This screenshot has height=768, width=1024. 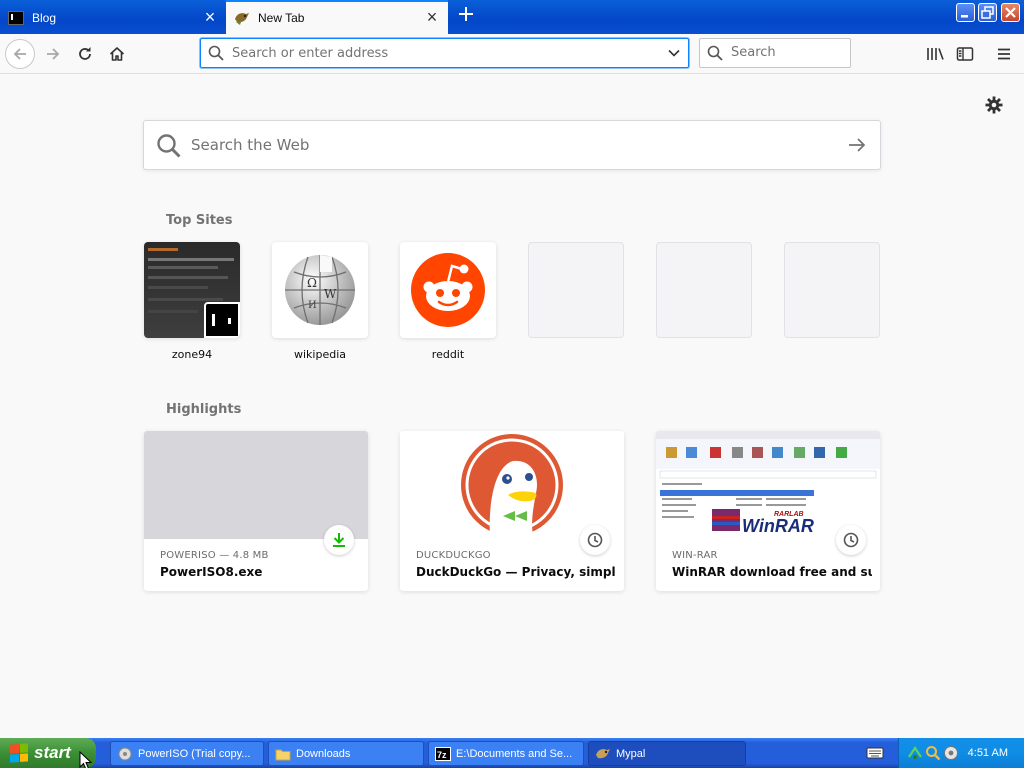 What do you see at coordinates (242, 19) in the screenshot?
I see `mypal-favicon-icon` at bounding box center [242, 19].